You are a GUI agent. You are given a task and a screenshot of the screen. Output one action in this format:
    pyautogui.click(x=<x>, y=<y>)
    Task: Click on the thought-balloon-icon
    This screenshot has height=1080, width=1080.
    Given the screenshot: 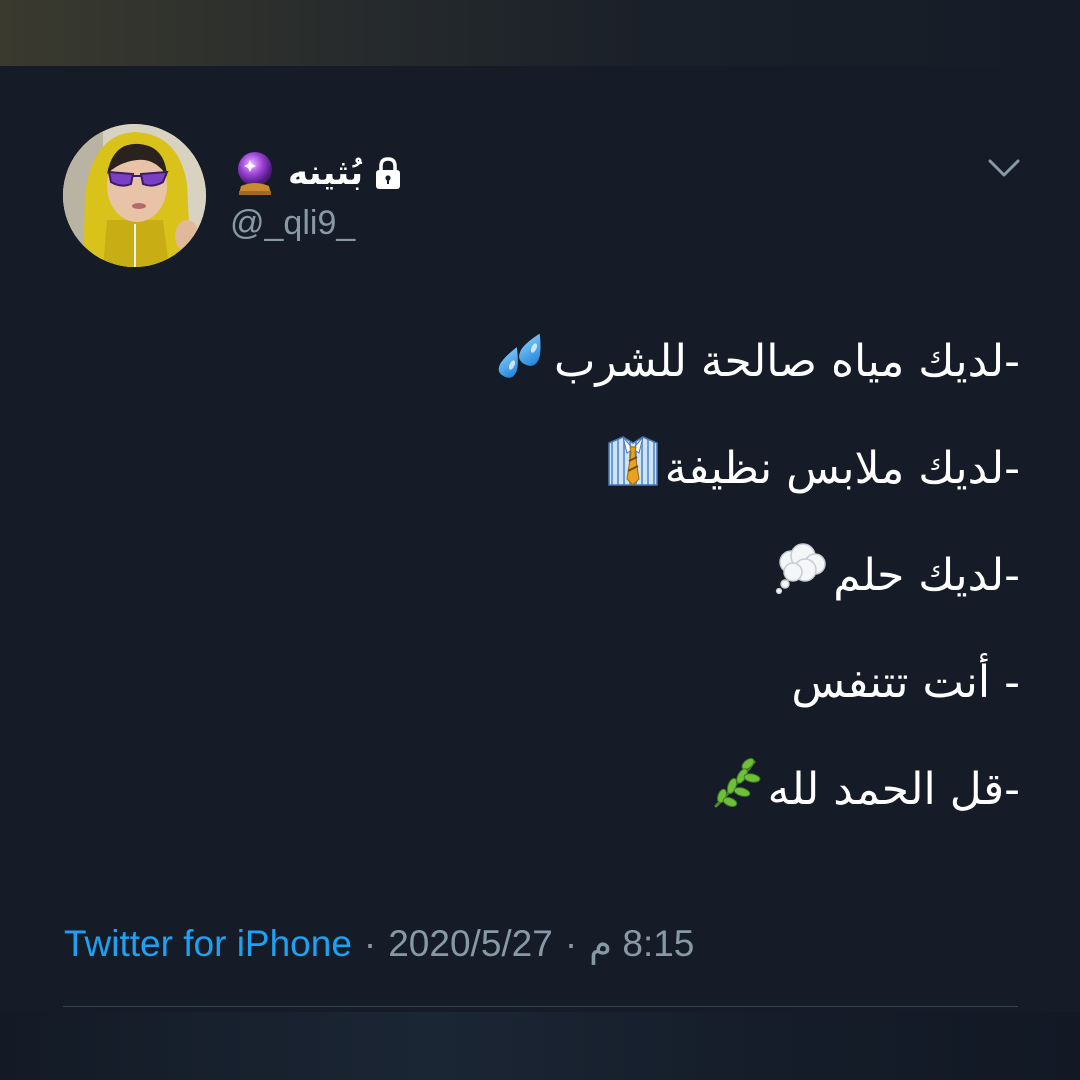 What is the action you would take?
    pyautogui.click(x=801, y=576)
    